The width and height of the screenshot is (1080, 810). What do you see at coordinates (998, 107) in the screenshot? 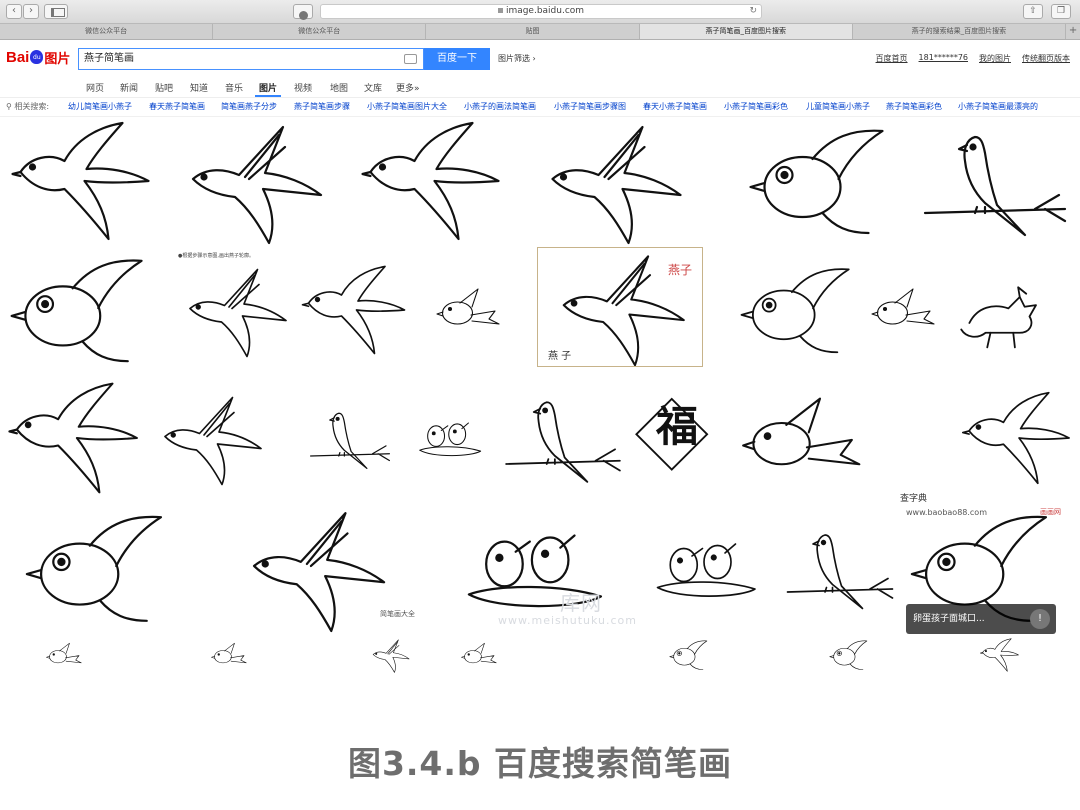
I see `related-keyword: 小燕子简笔画最漂亮的` at bounding box center [998, 107].